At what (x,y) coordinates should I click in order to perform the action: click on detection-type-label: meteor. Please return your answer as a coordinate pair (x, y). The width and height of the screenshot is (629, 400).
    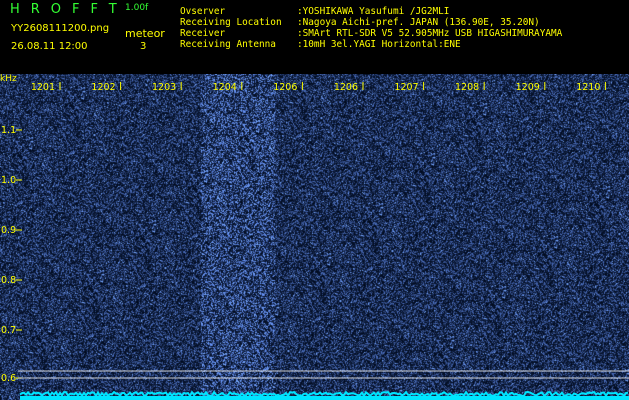
    Looking at the image, I should click on (145, 33).